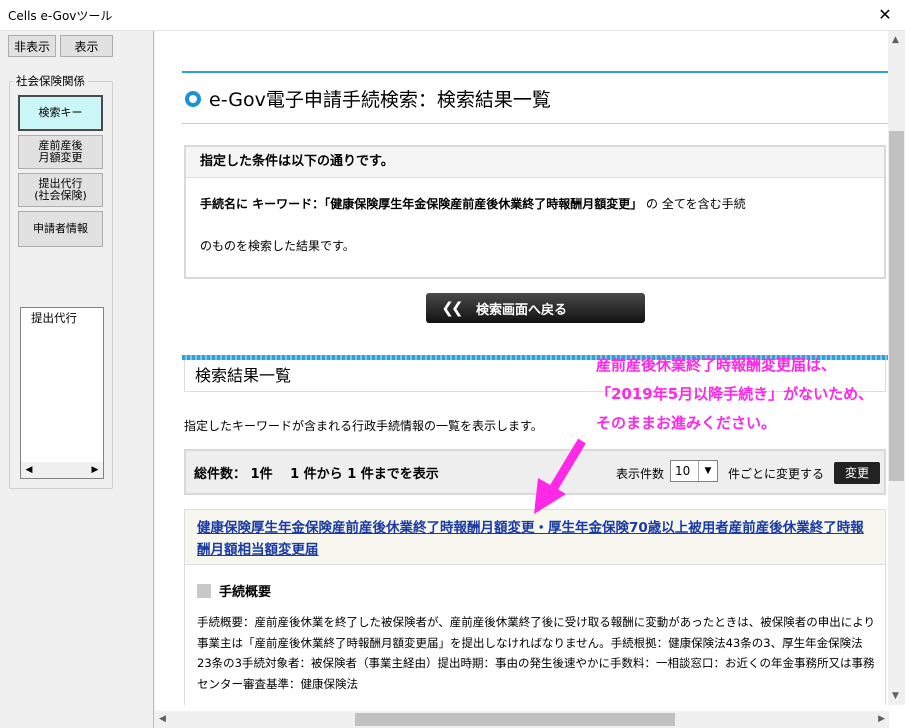 The height and width of the screenshot is (728, 905). What do you see at coordinates (204, 590) in the screenshot?
I see `square-icon` at bounding box center [204, 590].